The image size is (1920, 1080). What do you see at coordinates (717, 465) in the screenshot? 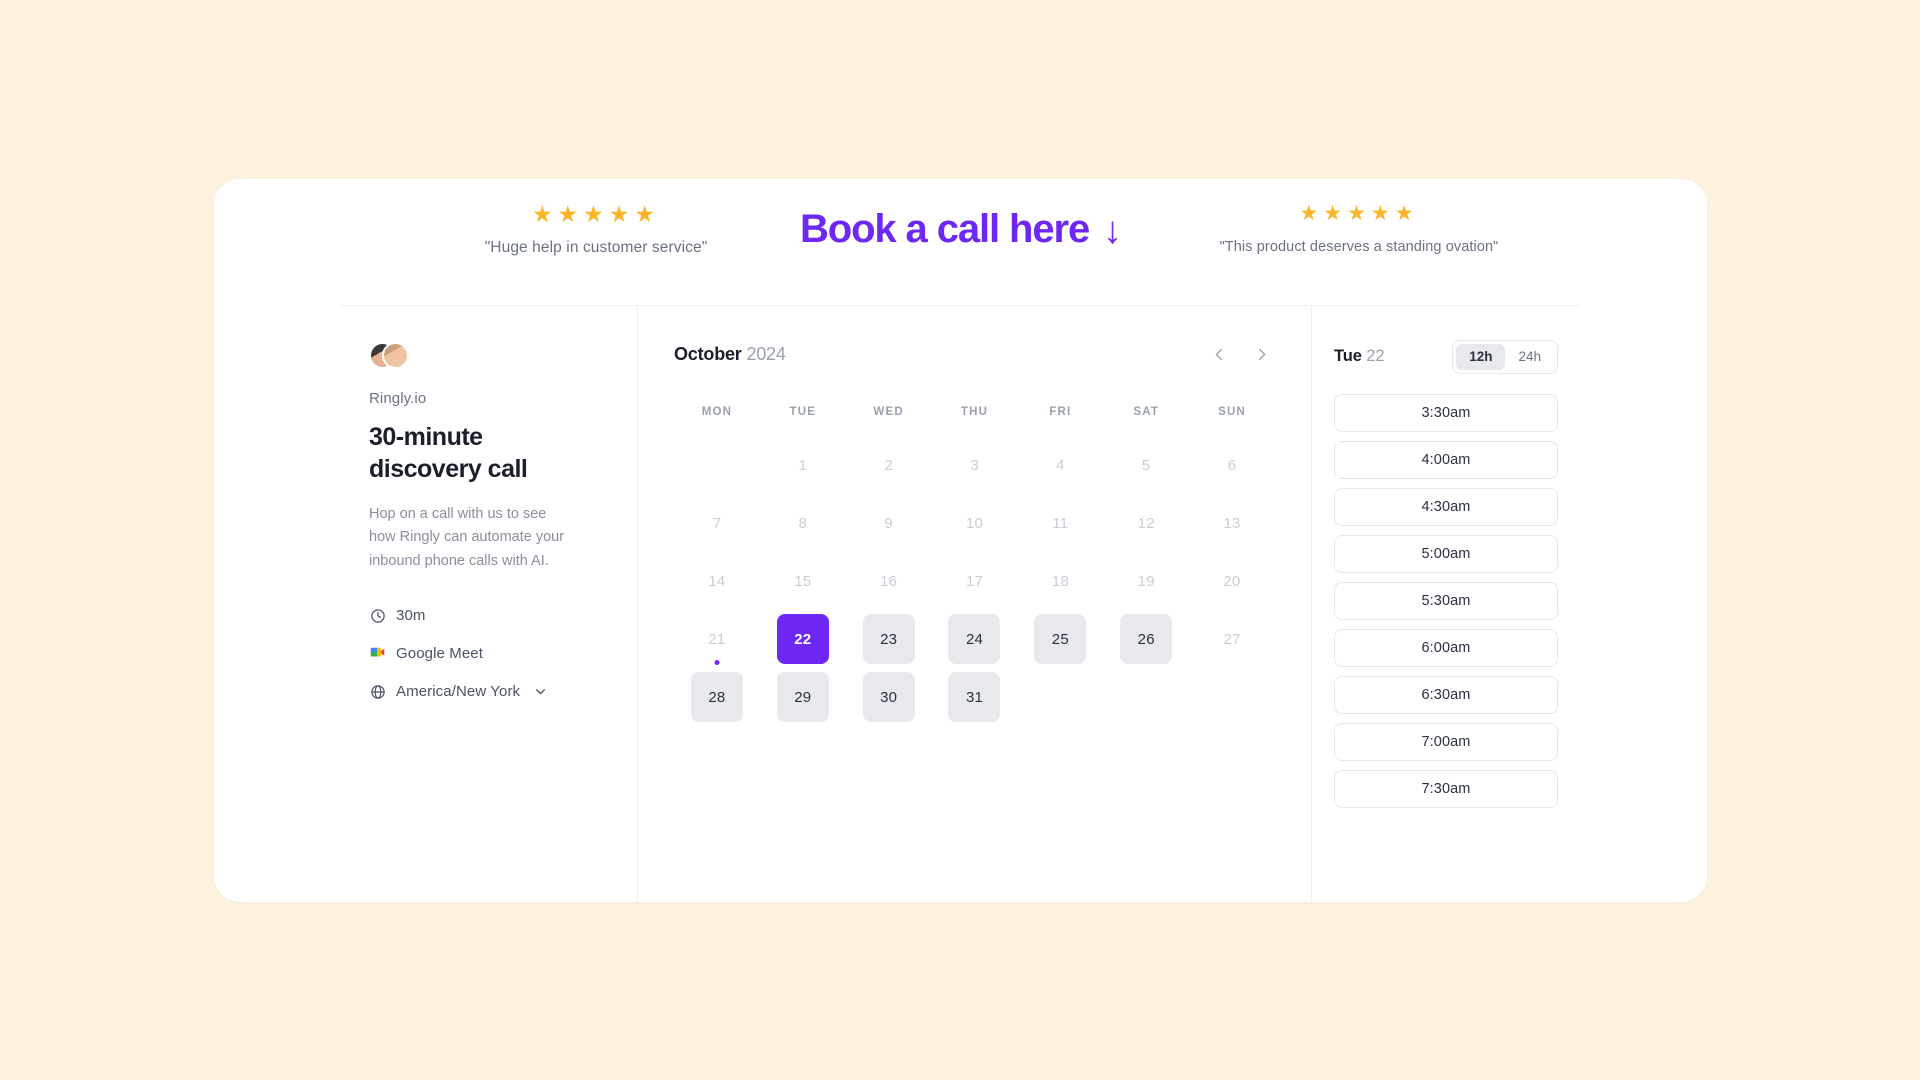
I see `calendar-day-blank` at bounding box center [717, 465].